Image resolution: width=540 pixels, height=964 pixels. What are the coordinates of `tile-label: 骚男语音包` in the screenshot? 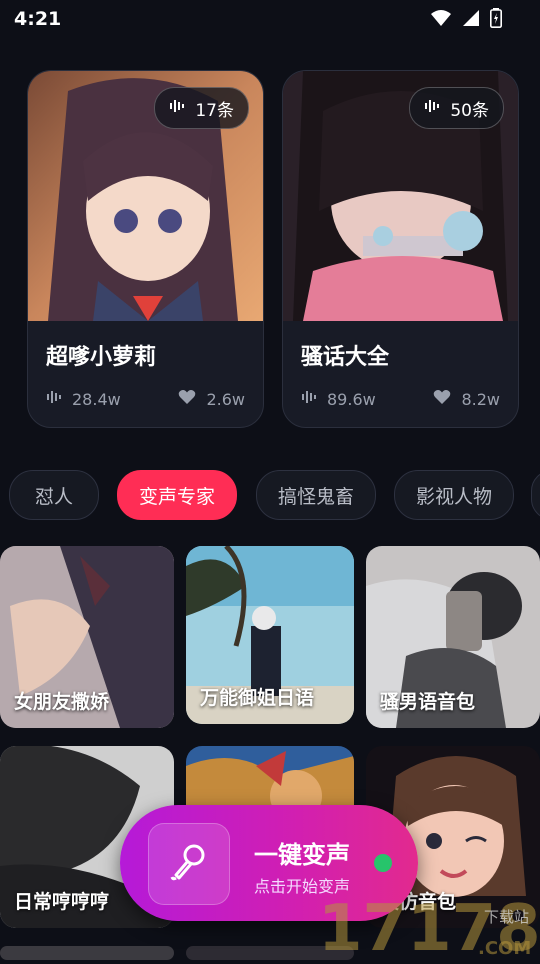 It's located at (428, 702).